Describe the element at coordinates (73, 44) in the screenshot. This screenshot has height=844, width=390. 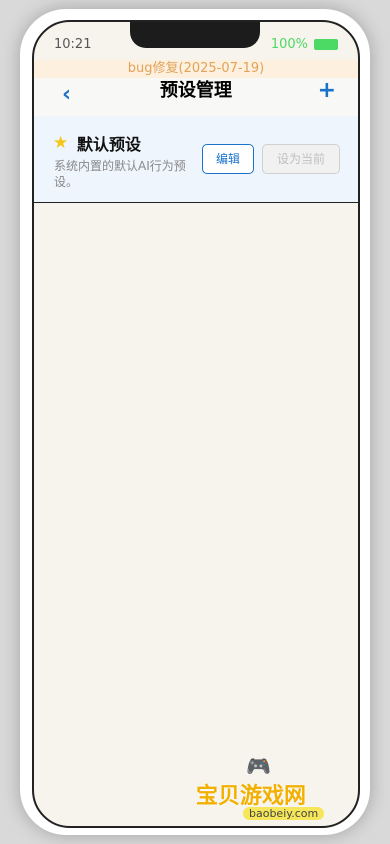
I see `status-time: 10:21` at that location.